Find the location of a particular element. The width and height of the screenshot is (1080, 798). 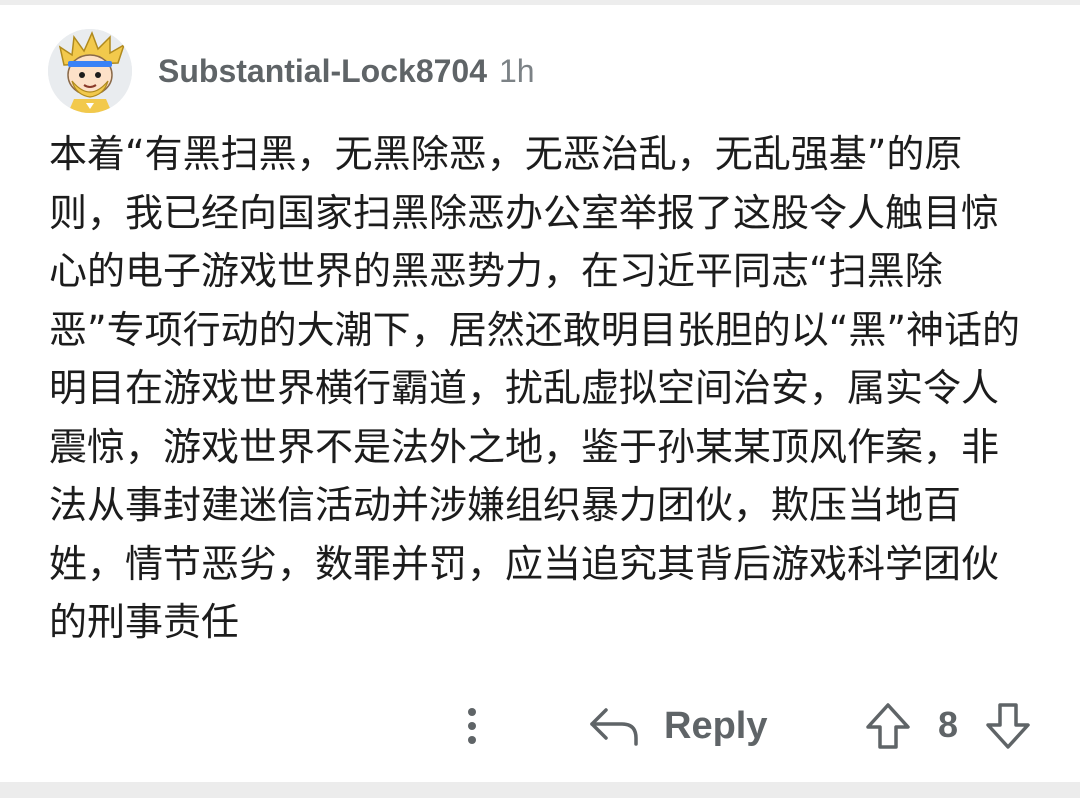

bottom-divider is located at coordinates (540, 790).